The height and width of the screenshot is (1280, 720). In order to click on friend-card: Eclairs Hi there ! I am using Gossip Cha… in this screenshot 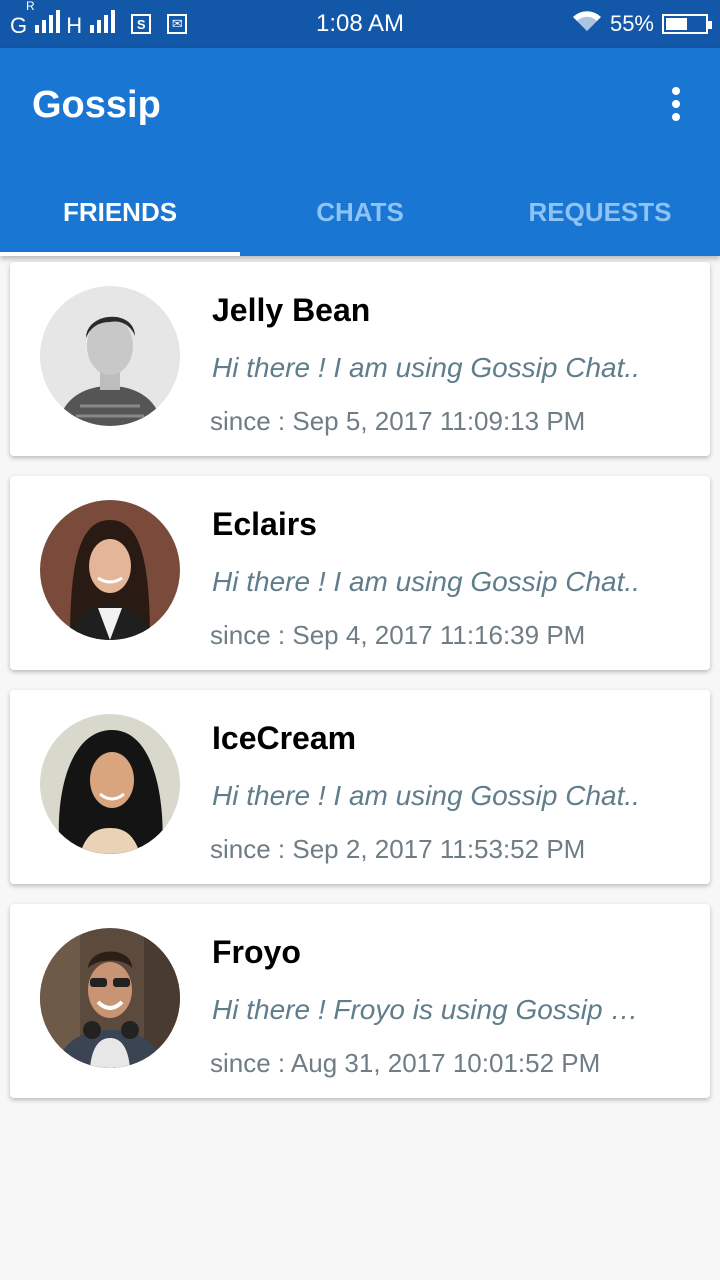, I will do `click(360, 573)`.